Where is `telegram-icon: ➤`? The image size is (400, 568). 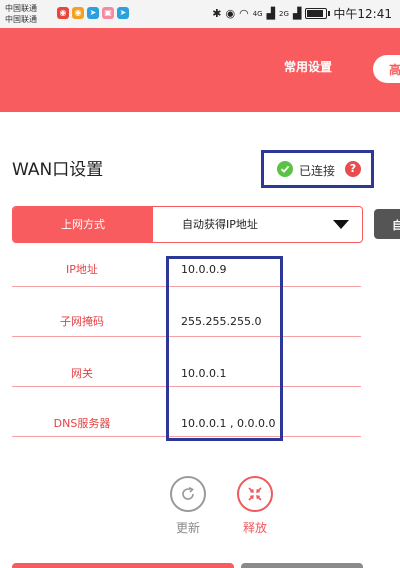 telegram-icon: ➤ is located at coordinates (93, 13).